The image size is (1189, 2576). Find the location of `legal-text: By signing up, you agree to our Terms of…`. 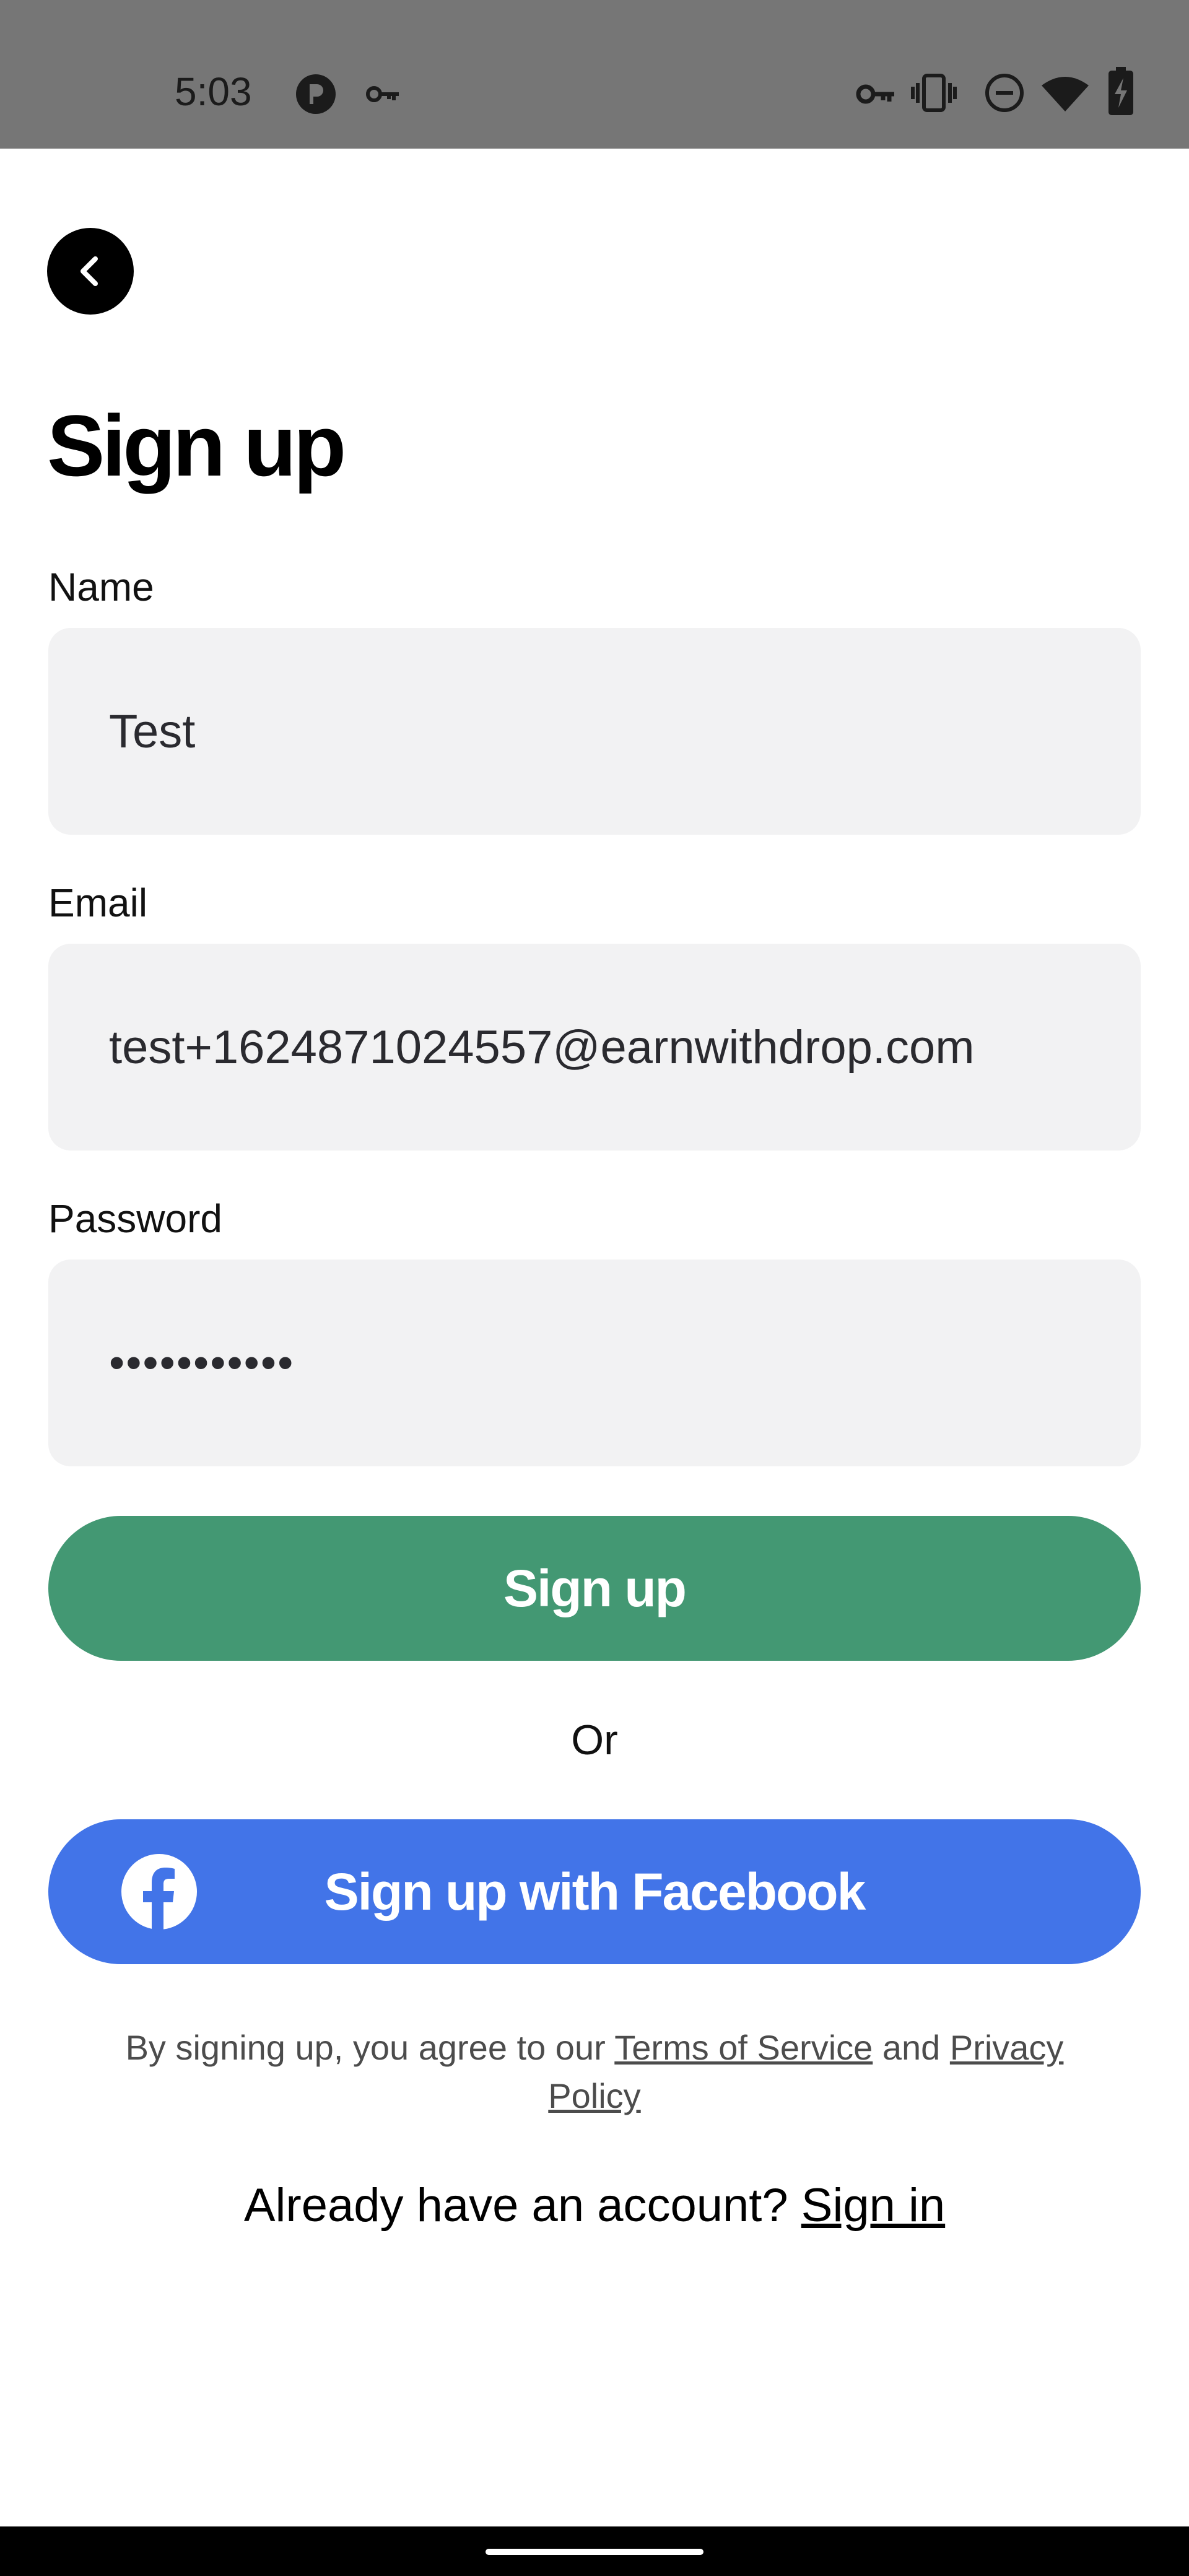

legal-text: By signing up, you agree to our Terms of… is located at coordinates (594, 2072).